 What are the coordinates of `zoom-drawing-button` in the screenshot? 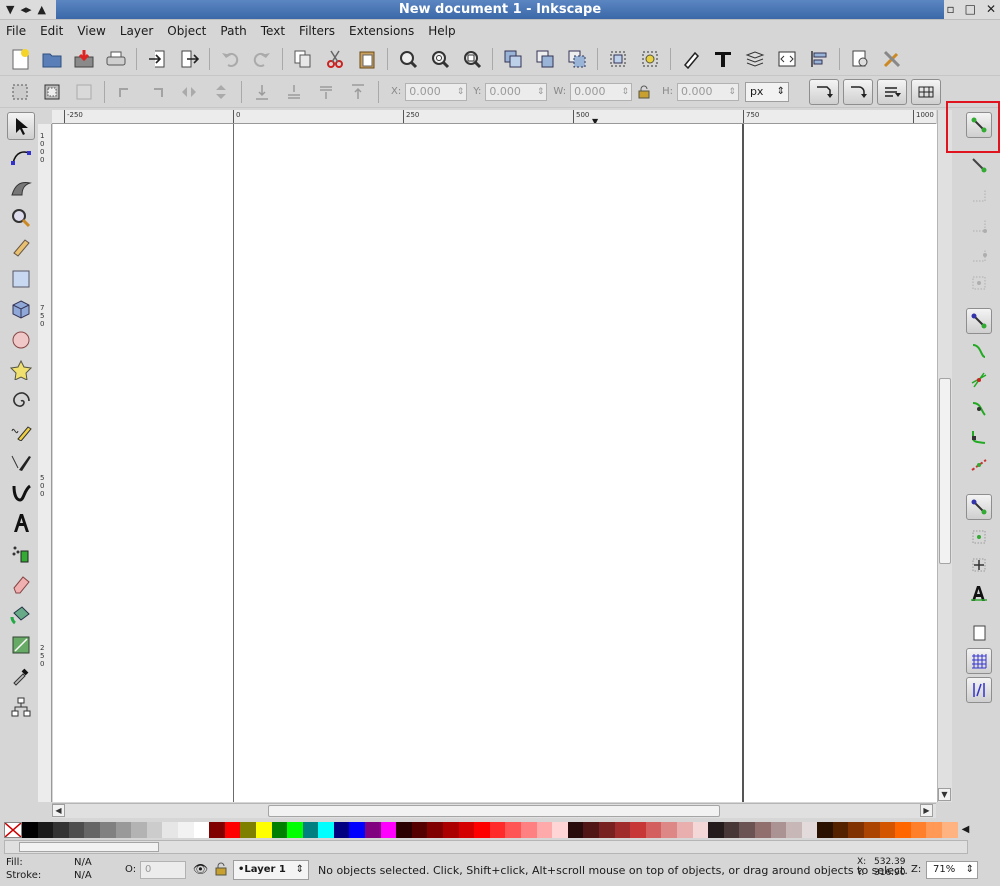 It's located at (440, 59).